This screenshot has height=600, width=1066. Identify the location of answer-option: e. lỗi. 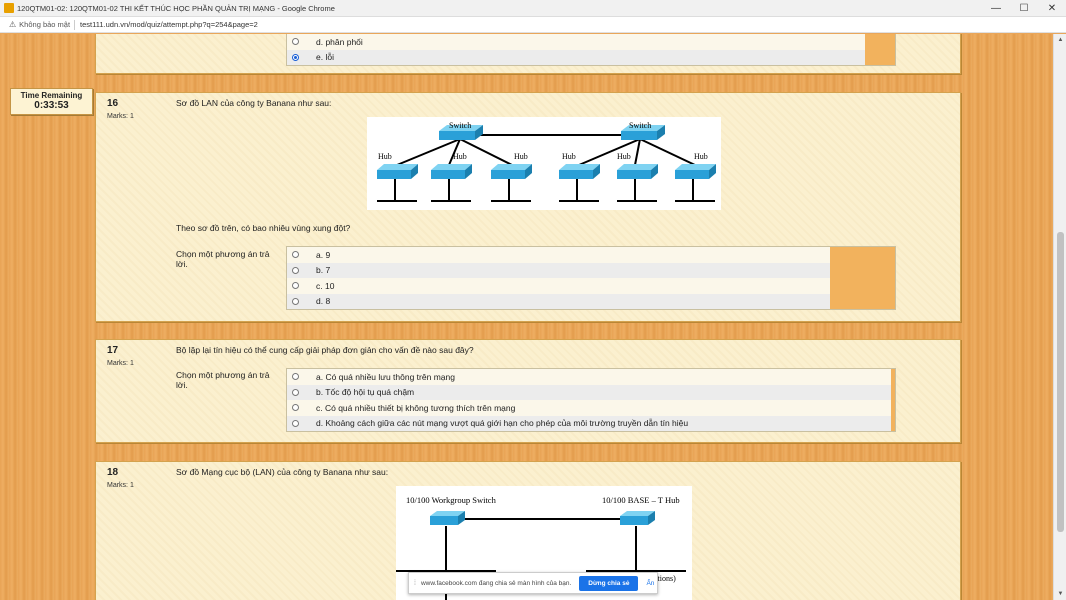
(591, 57).